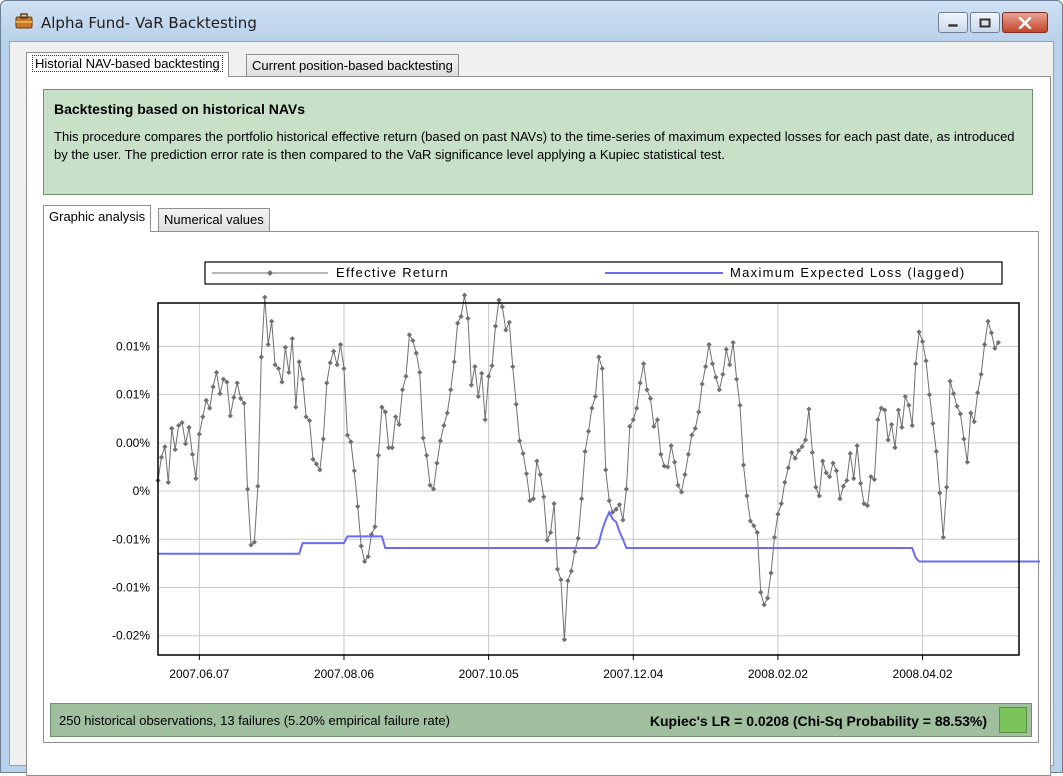 The image size is (1063, 776). I want to click on tab-numerical-values: Numerical values, so click(214, 219).